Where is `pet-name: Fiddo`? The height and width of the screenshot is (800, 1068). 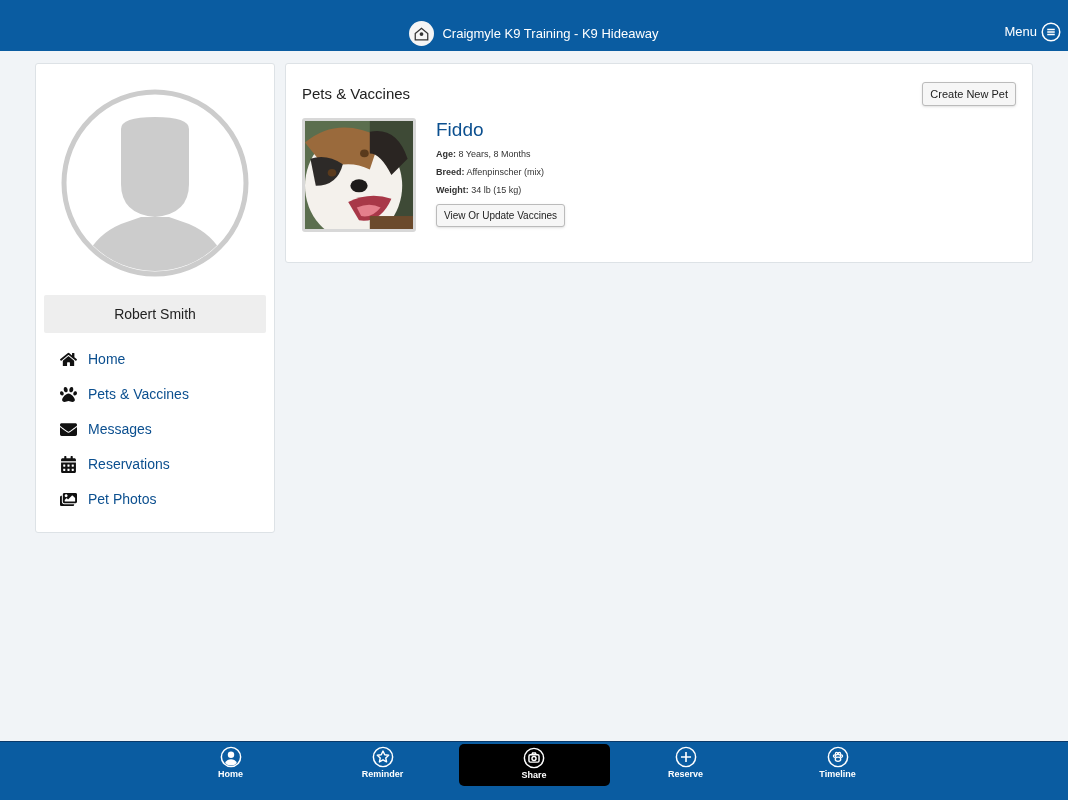
pet-name: Fiddo is located at coordinates (501, 130).